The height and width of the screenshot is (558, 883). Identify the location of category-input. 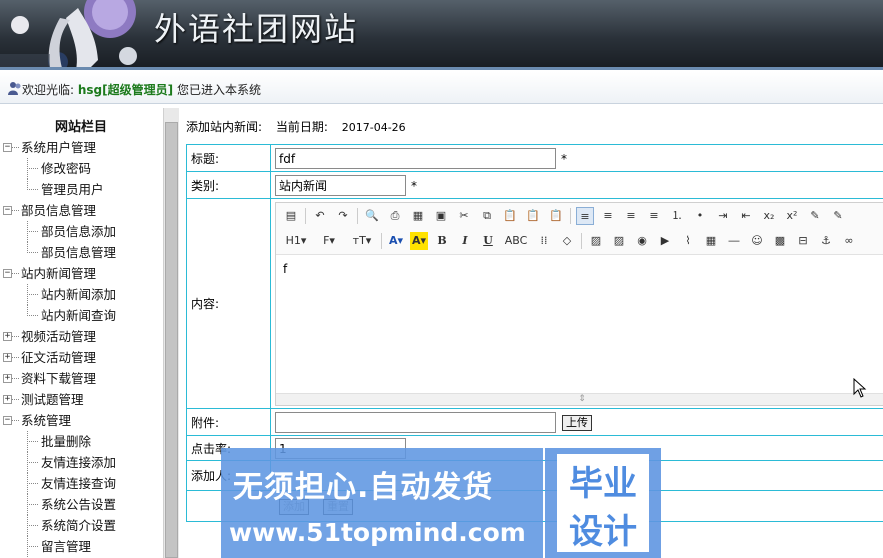
(340, 185).